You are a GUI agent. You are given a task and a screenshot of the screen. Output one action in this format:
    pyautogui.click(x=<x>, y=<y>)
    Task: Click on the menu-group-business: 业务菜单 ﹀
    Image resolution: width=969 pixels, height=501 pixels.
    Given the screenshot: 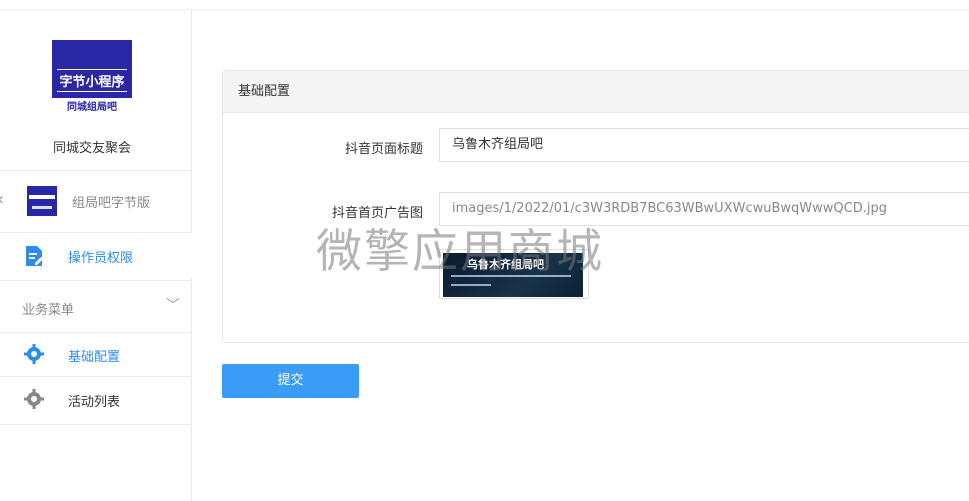 What is the action you would take?
    pyautogui.click(x=96, y=306)
    